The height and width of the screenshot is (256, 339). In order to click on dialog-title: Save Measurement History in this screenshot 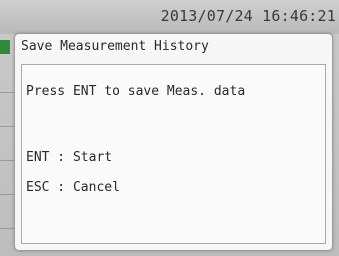, I will do `click(115, 46)`.